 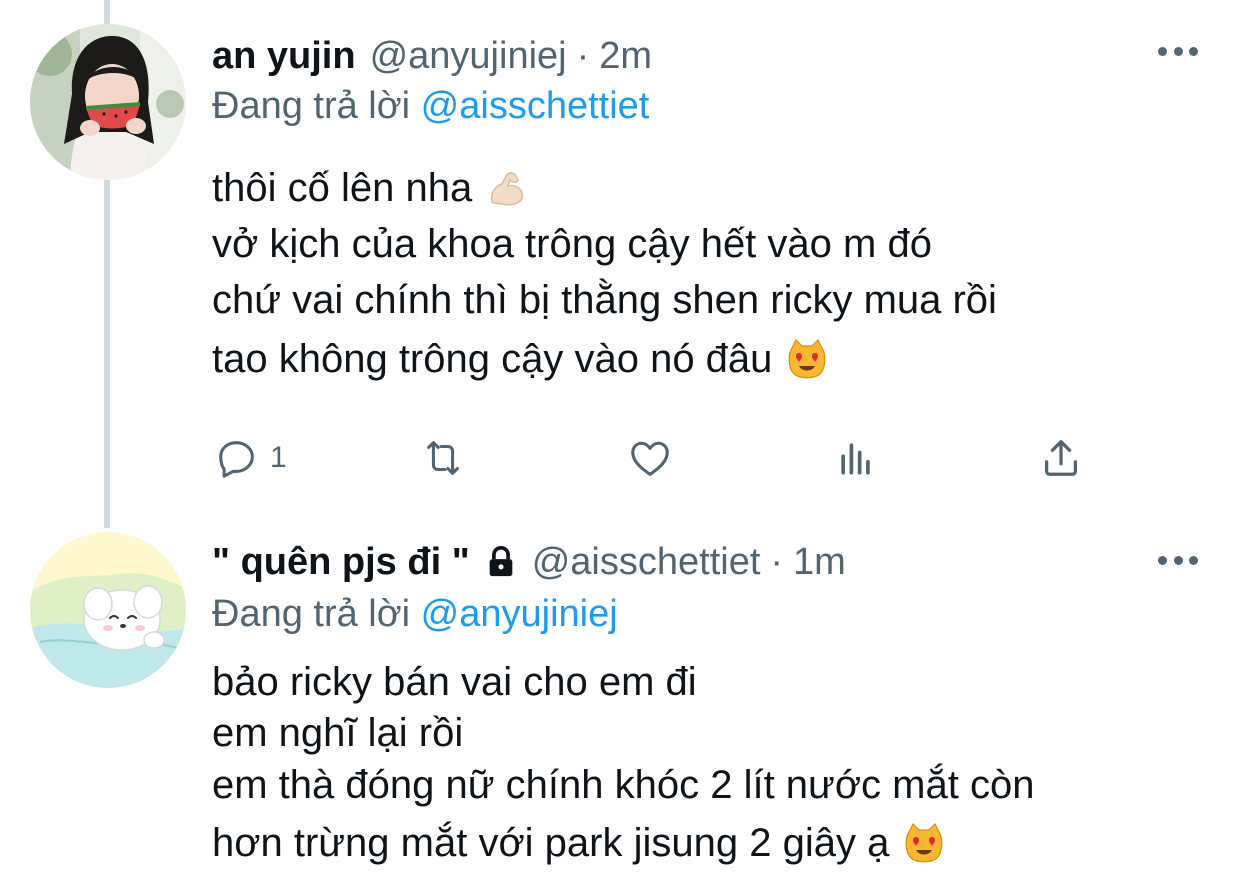 What do you see at coordinates (284, 56) in the screenshot?
I see `display-name: an yujin` at bounding box center [284, 56].